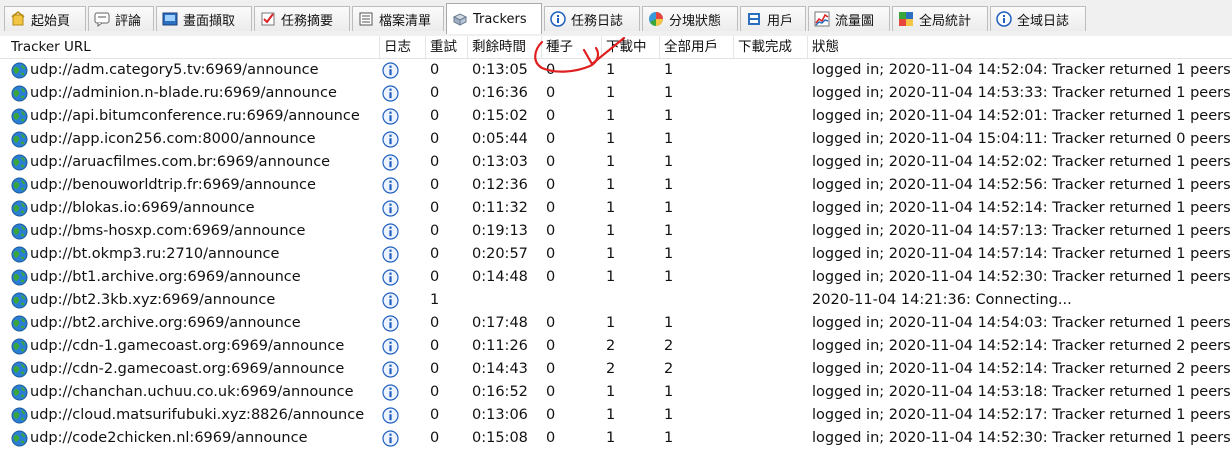 This screenshot has width=1232, height=450. I want to click on task-log-icon, so click(558, 19).